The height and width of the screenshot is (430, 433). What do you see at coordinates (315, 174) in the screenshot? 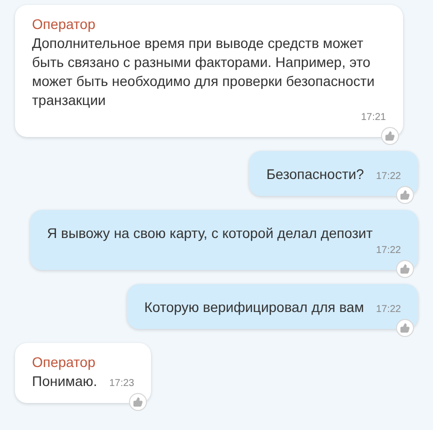
I see `message-text: Безопасности?` at bounding box center [315, 174].